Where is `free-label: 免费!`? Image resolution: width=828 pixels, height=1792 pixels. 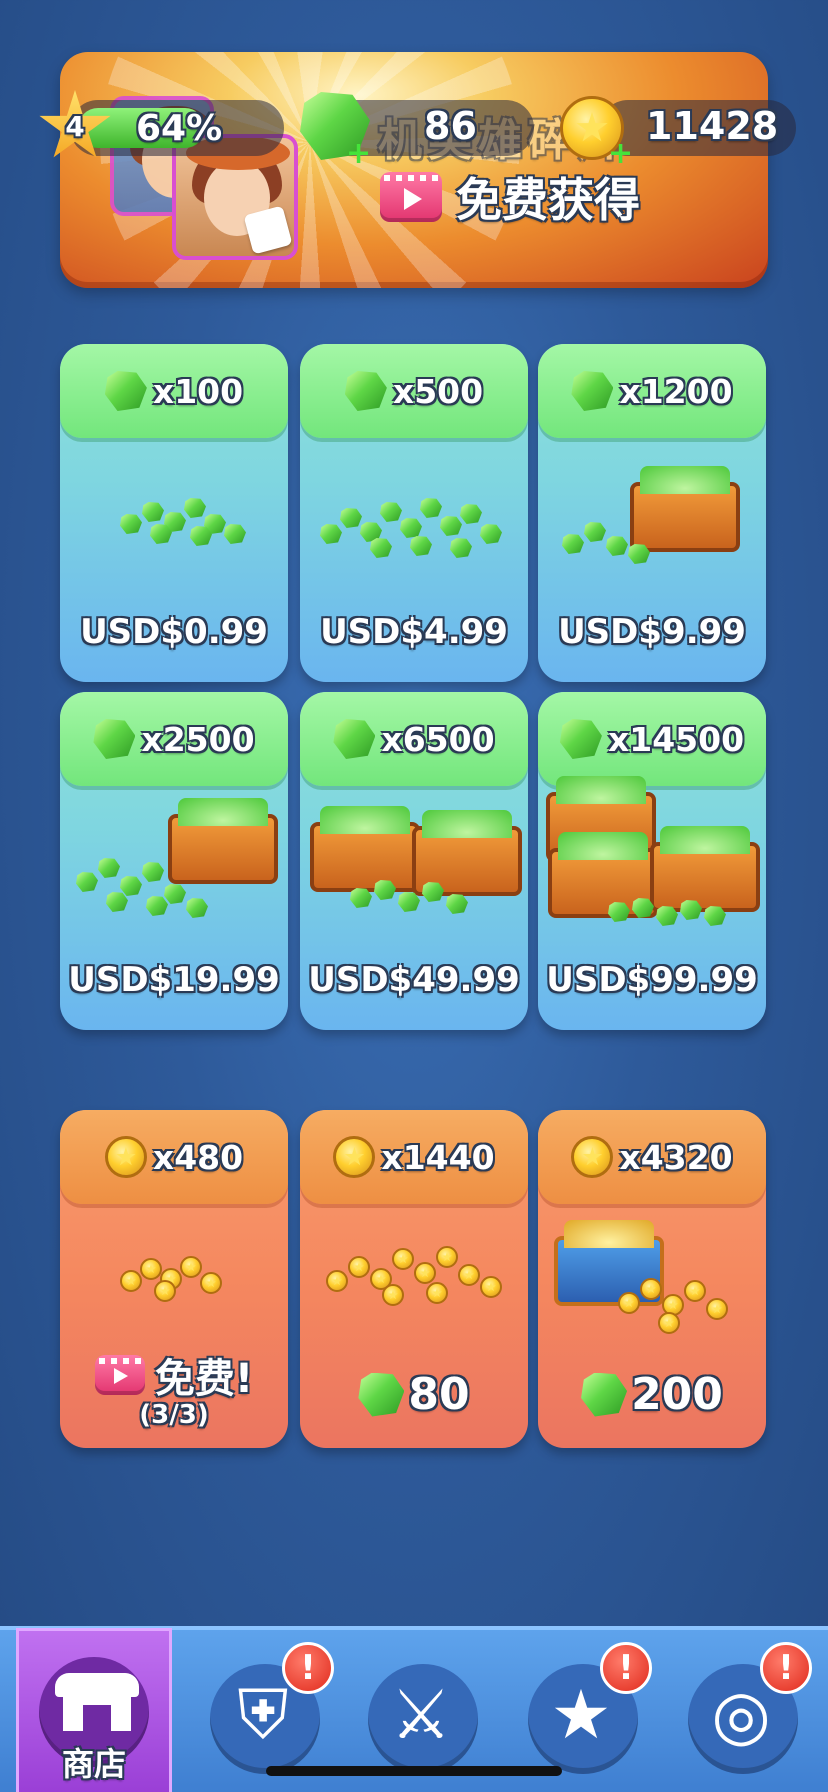 free-label: 免费! is located at coordinates (204, 1379).